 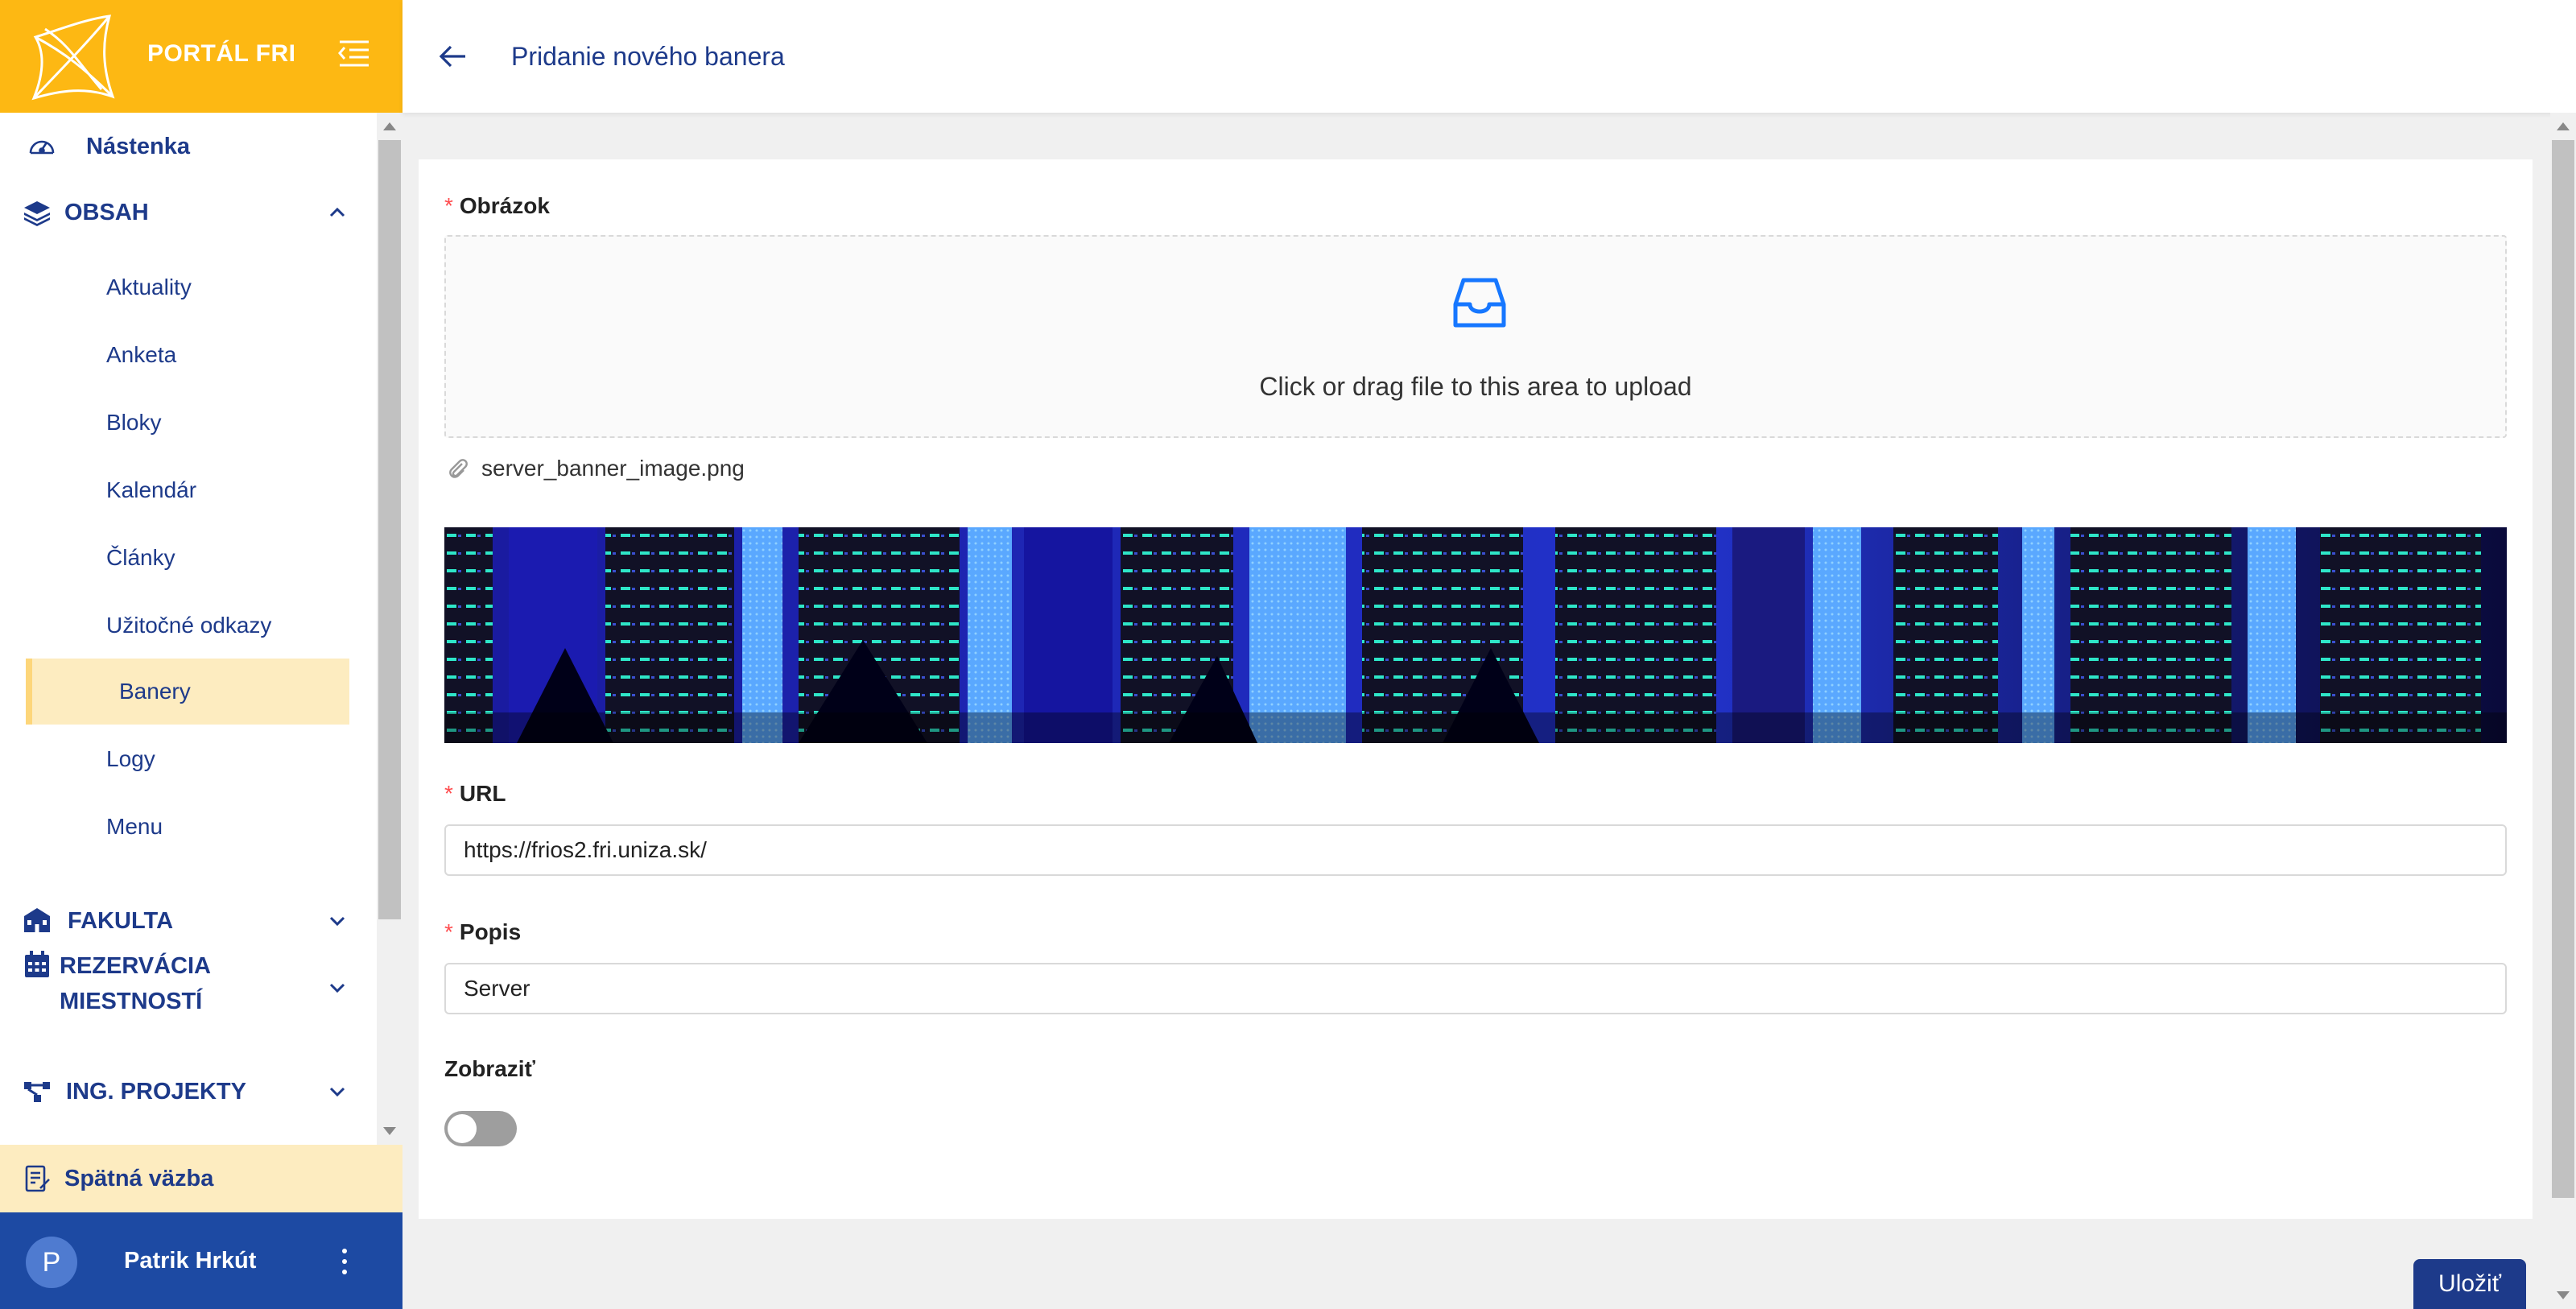 What do you see at coordinates (189, 921) in the screenshot?
I see `sidebar-group-faculty: FAKULTA` at bounding box center [189, 921].